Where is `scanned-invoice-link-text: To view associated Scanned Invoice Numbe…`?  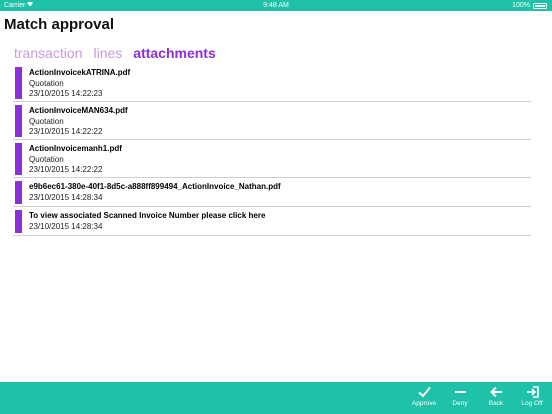 scanned-invoice-link-text: To view associated Scanned Invoice Numbe… is located at coordinates (147, 215).